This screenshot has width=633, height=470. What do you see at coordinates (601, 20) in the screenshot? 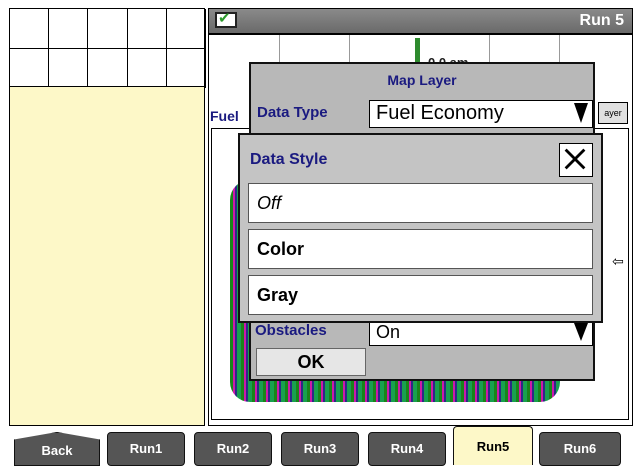
I see `run-label: Run 5` at bounding box center [601, 20].